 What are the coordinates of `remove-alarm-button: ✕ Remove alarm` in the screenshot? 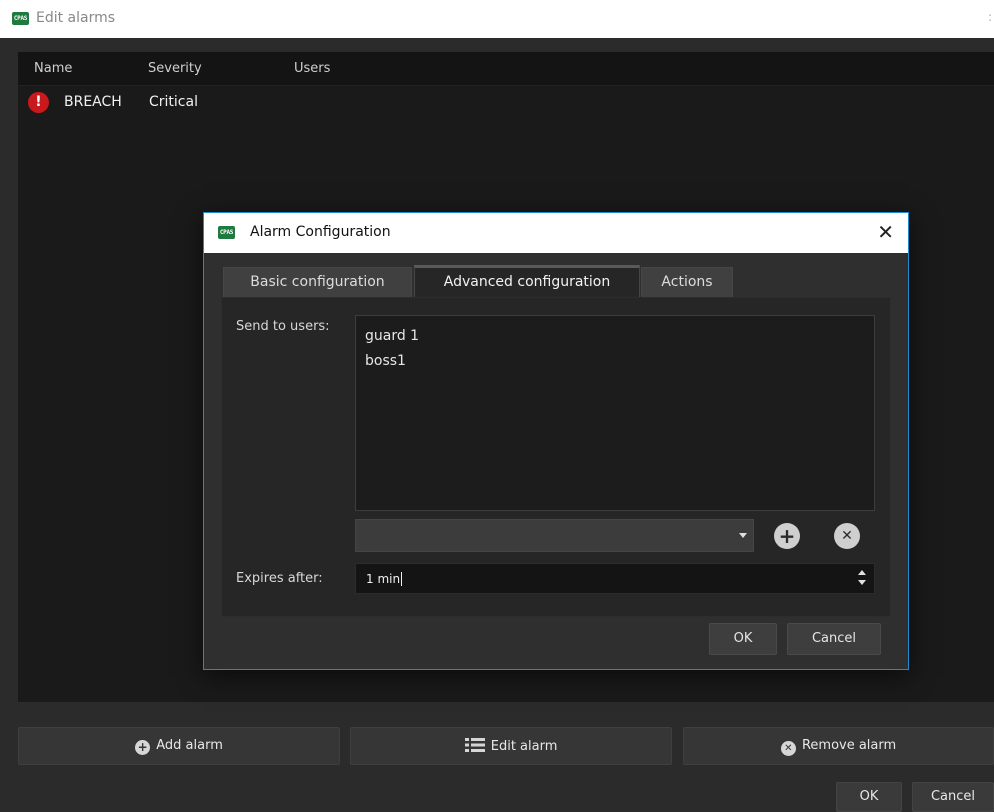 It's located at (838, 746).